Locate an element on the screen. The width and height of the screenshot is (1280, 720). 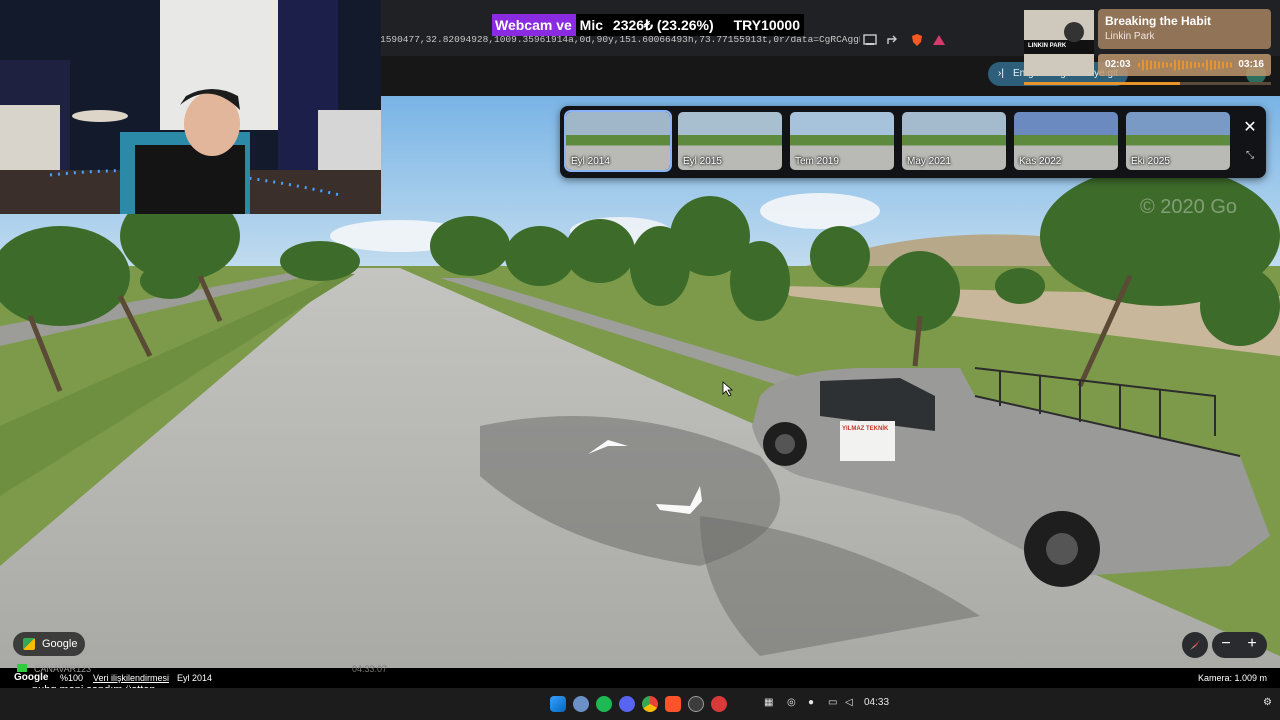
headset-icon: ◎ is located at coordinates (791, 702).